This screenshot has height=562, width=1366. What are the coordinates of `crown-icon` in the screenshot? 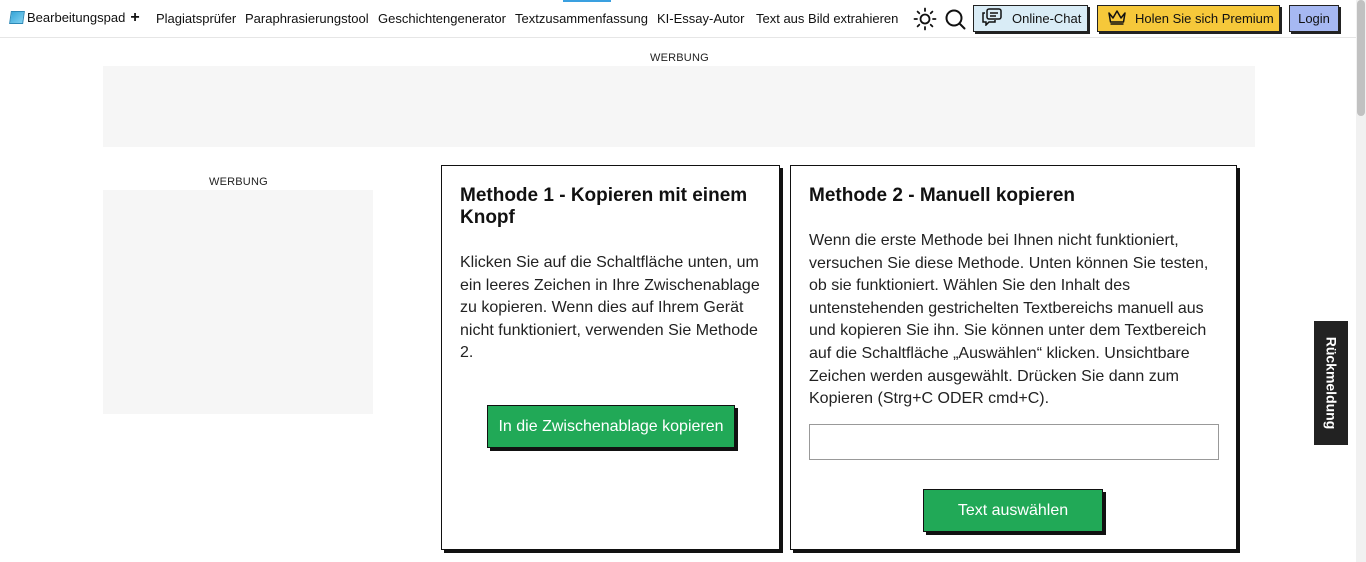 It's located at (1117, 18).